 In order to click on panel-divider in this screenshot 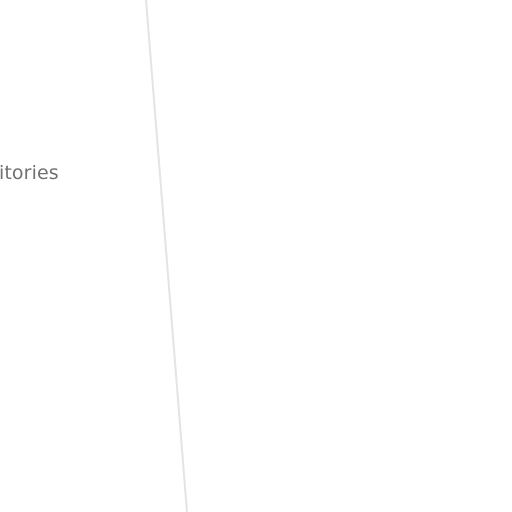, I will do `click(166, 256)`.